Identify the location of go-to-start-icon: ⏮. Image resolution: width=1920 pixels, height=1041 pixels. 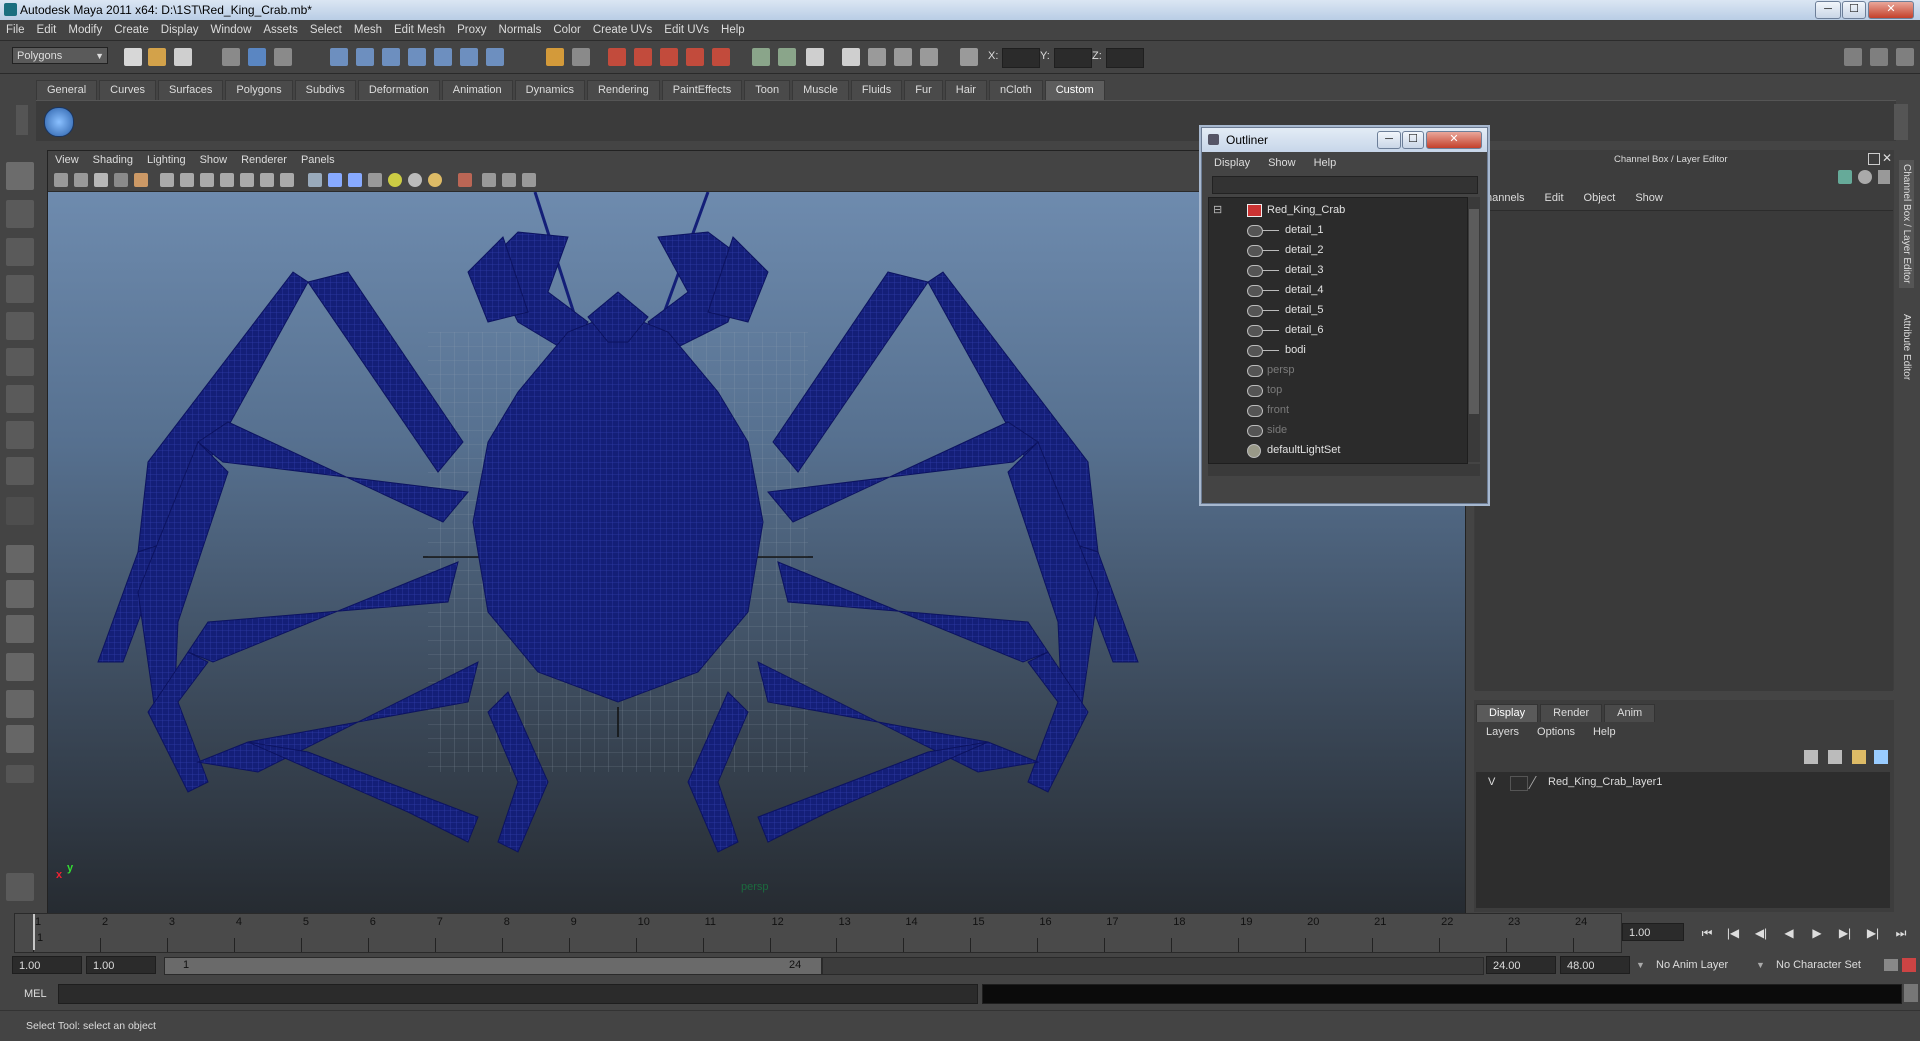
(1707, 933).